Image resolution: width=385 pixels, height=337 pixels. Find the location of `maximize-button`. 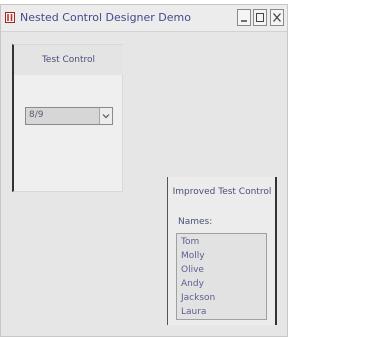

maximize-button is located at coordinates (260, 17).